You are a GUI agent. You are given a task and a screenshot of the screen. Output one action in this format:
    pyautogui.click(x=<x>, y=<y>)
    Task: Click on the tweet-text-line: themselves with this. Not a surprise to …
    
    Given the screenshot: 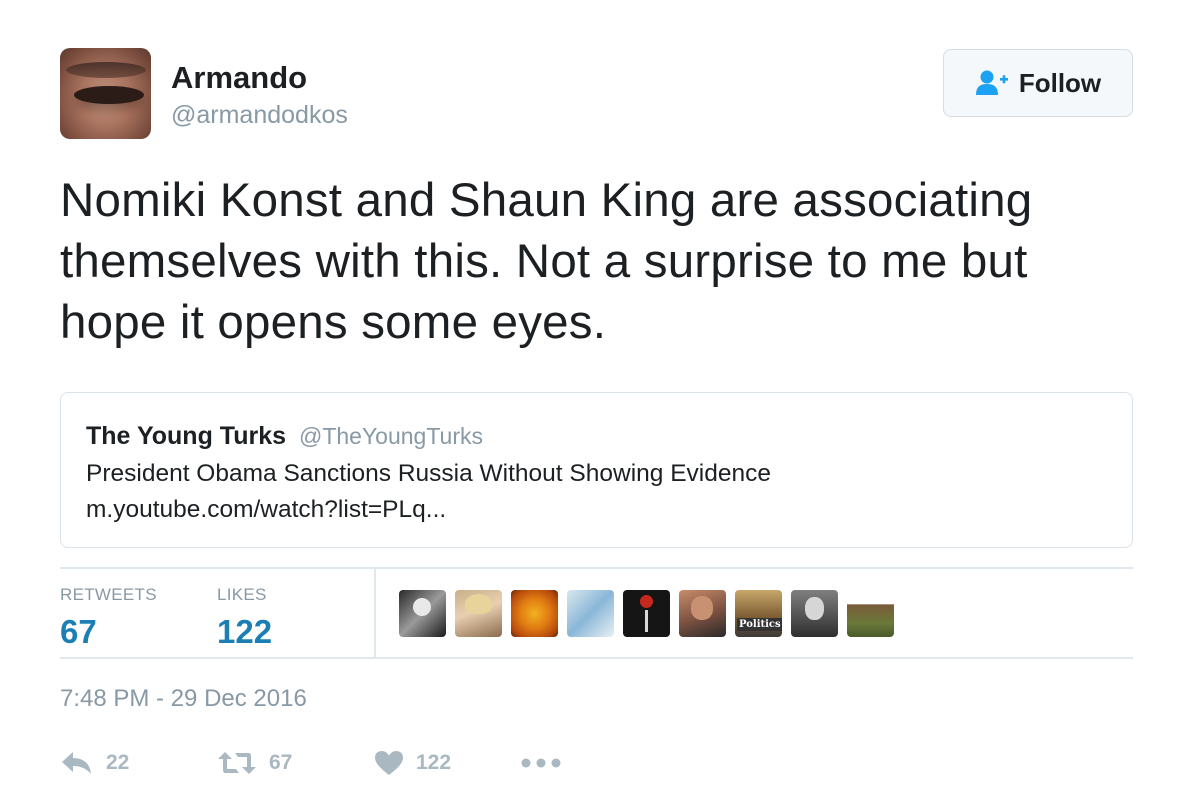 What is the action you would take?
    pyautogui.click(x=544, y=261)
    